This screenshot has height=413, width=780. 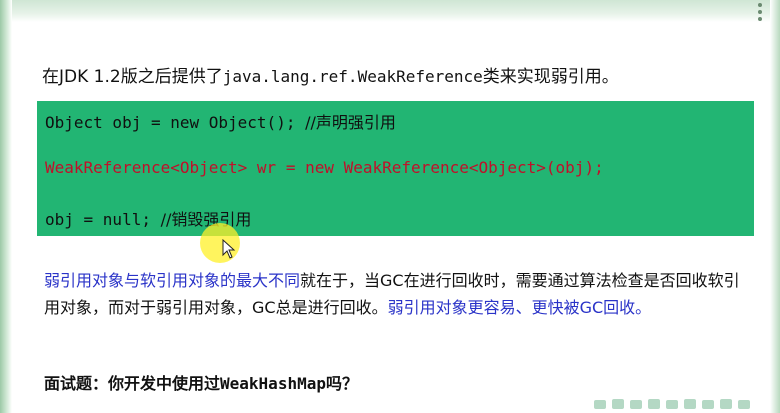 I want to click on mouse-pointer-icon, so click(x=229, y=249).